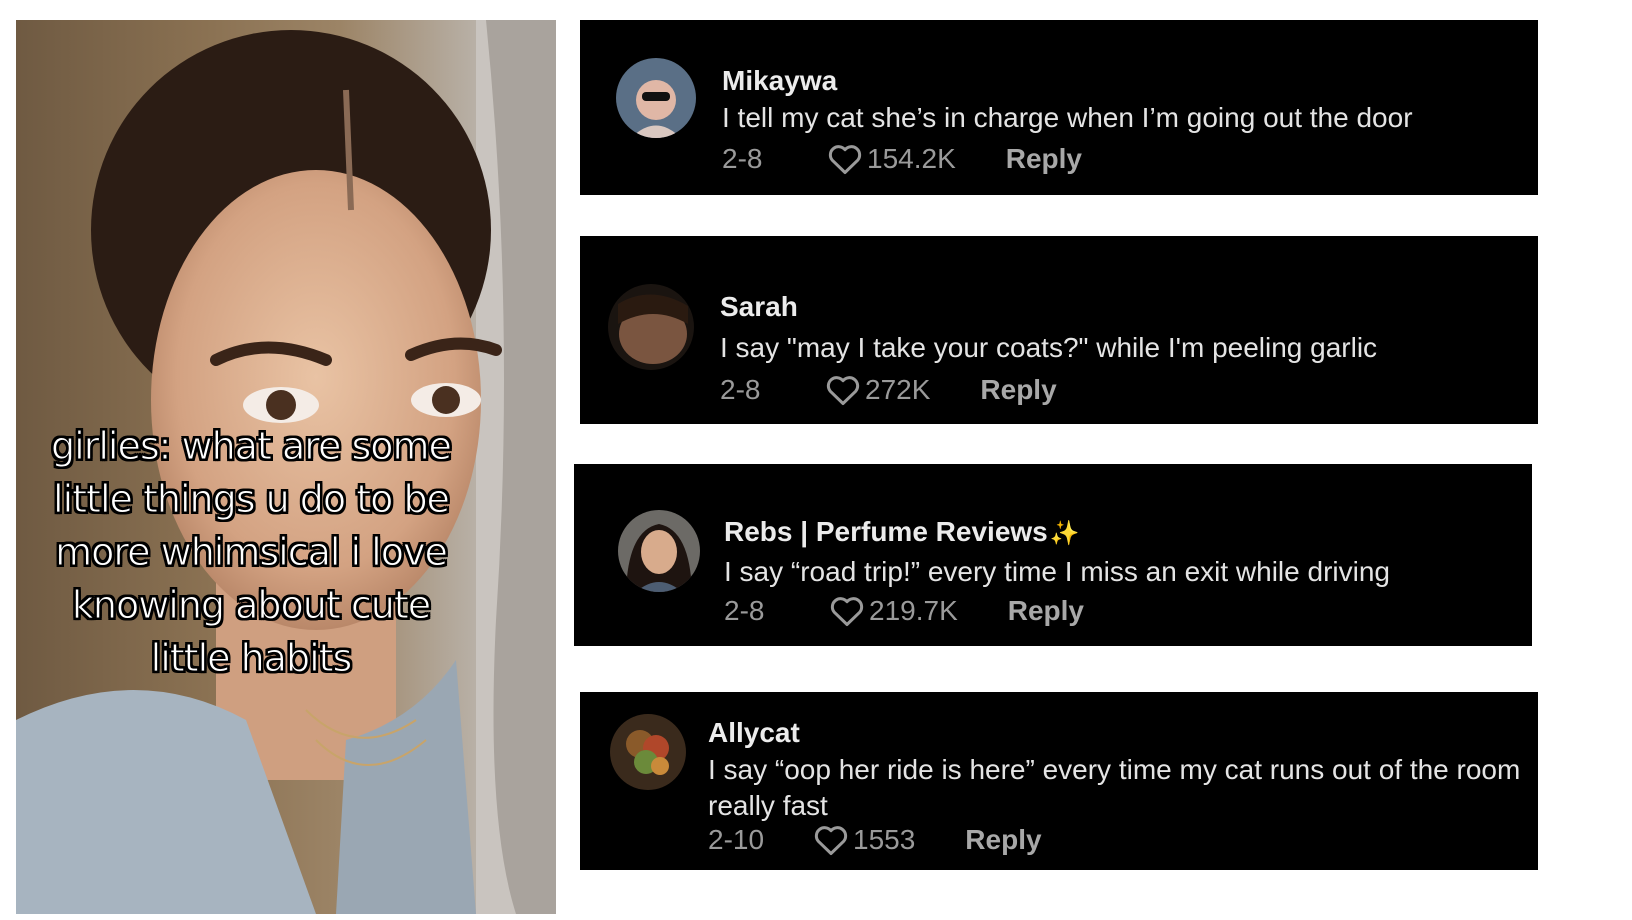 Image resolution: width=1632 pixels, height=920 pixels. I want to click on like-count: 272K, so click(898, 389).